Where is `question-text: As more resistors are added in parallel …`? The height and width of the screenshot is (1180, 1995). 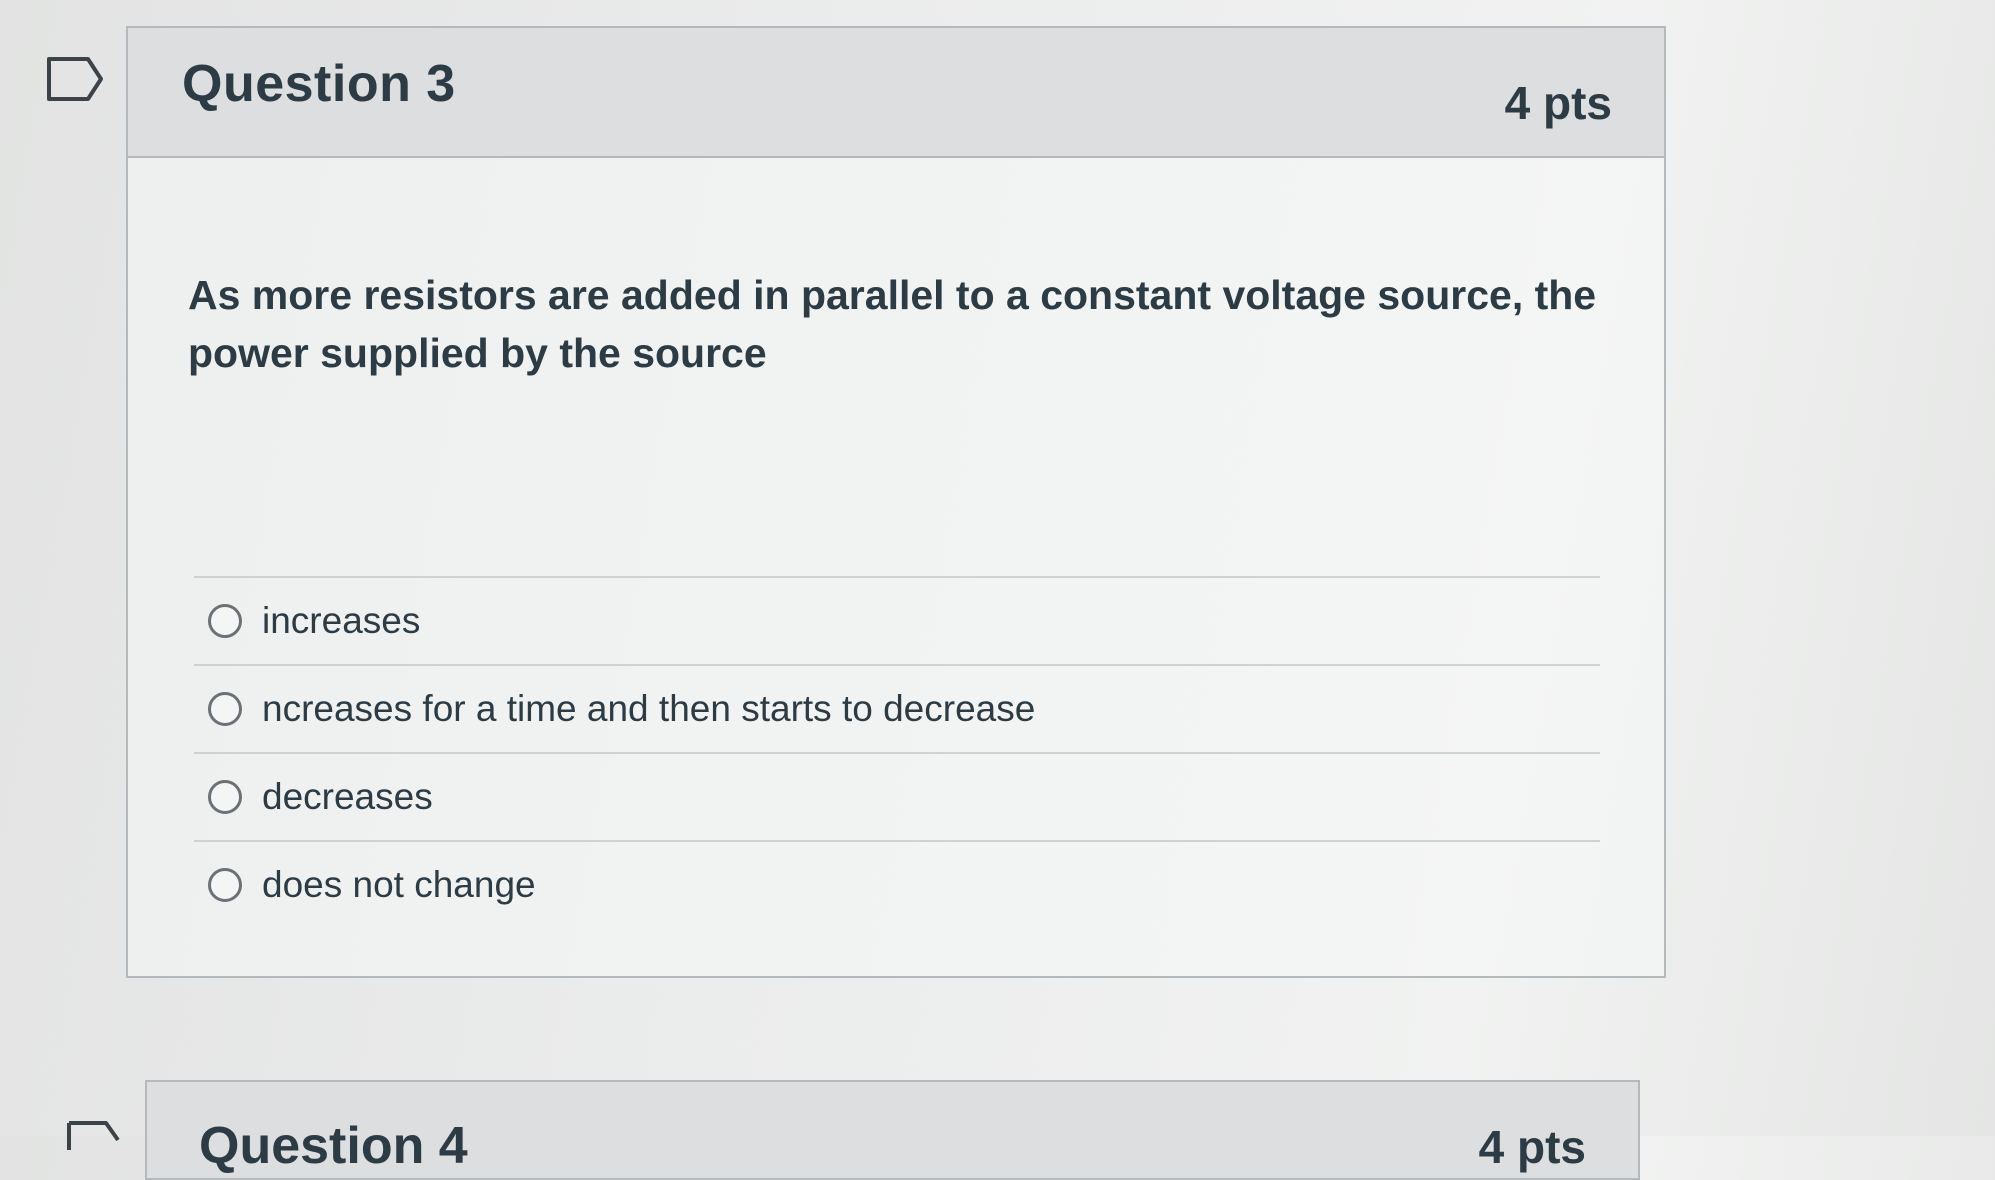
question-text: As more resistors are added in parallel … is located at coordinates (892, 324).